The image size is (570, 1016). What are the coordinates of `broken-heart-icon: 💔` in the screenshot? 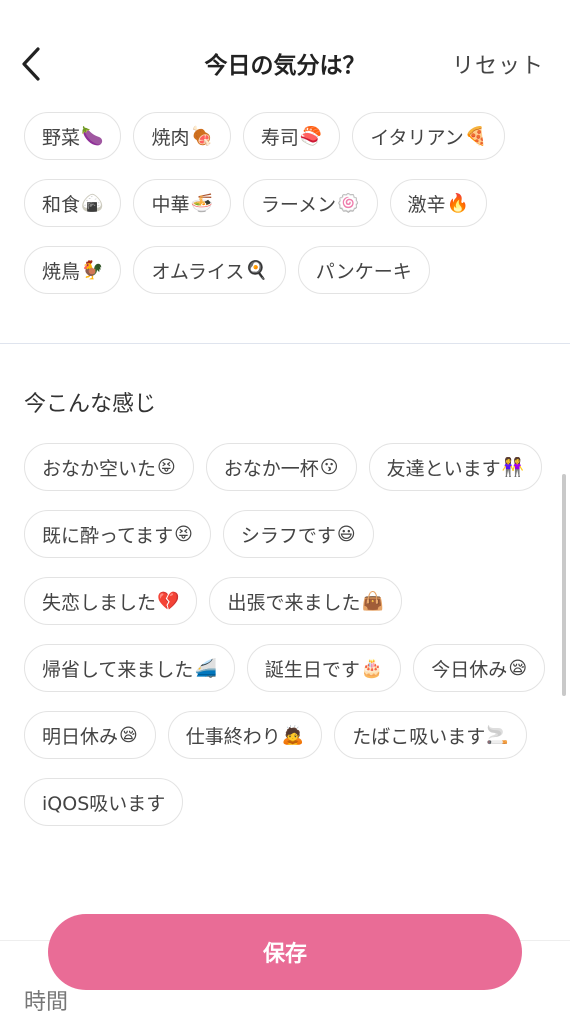 It's located at (168, 601).